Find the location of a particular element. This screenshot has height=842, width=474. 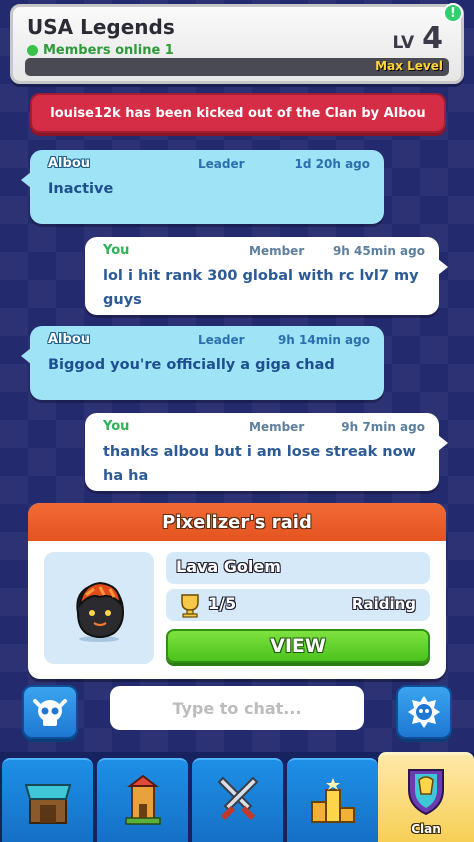

message-time: 9h 7min ago is located at coordinates (383, 427).